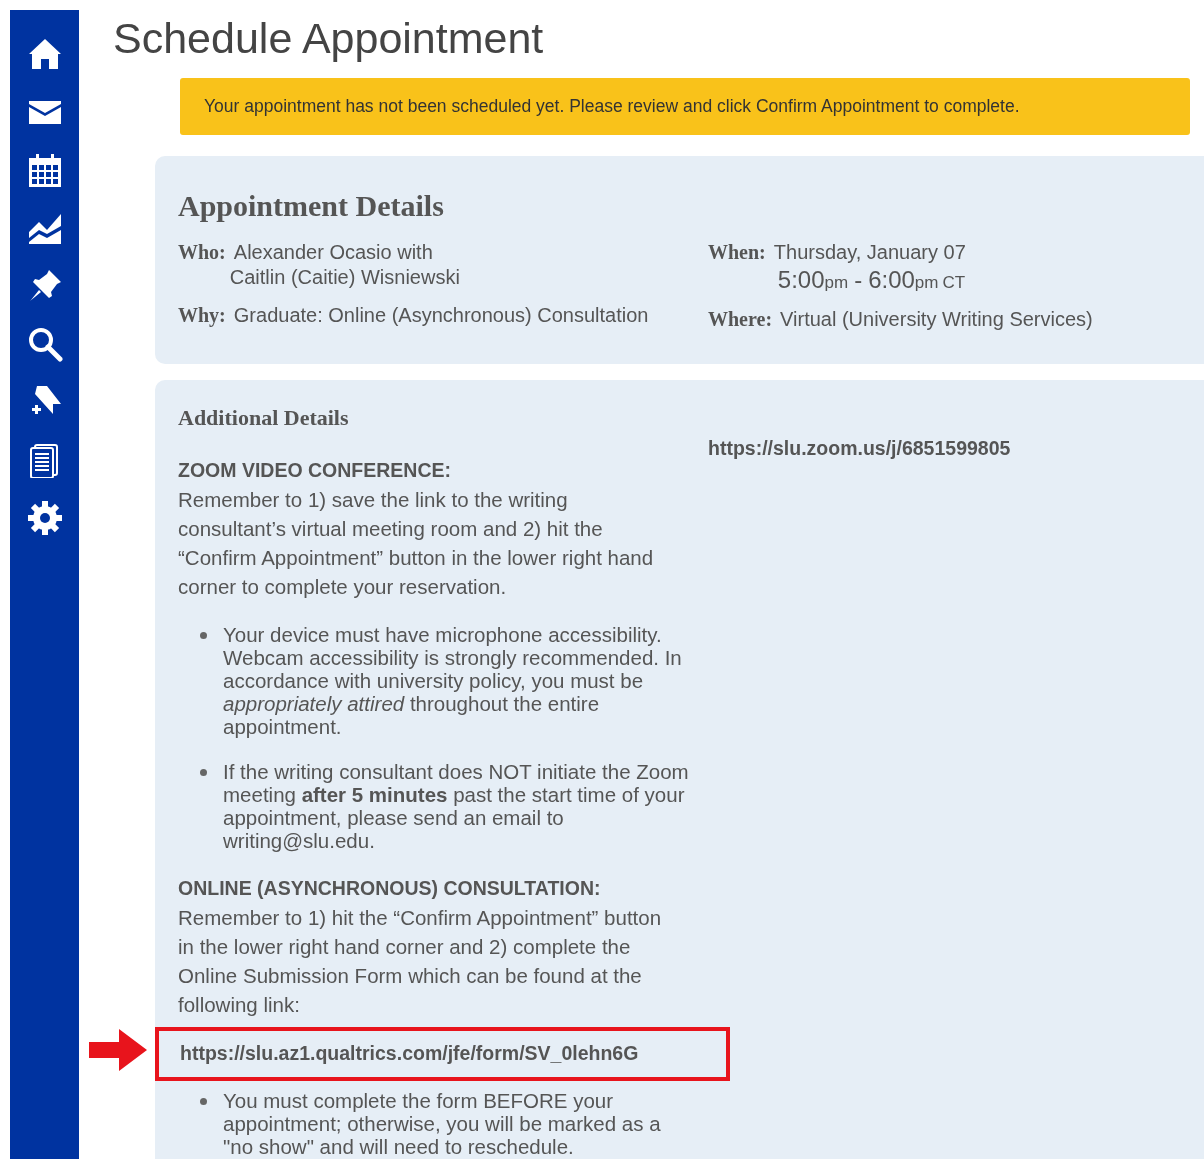 This screenshot has height=1159, width=1204. What do you see at coordinates (891, 280) in the screenshot?
I see `time-text: 6:00` at bounding box center [891, 280].